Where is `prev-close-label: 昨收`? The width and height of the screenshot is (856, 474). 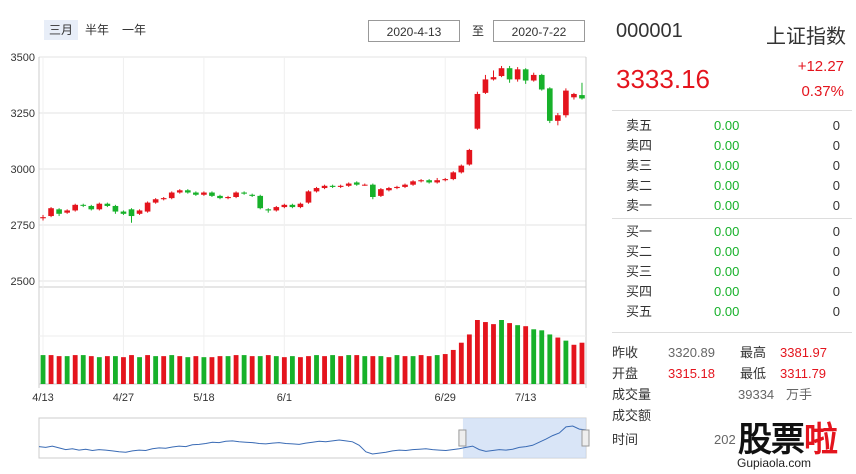
prev-close-label: 昨收 is located at coordinates (625, 352).